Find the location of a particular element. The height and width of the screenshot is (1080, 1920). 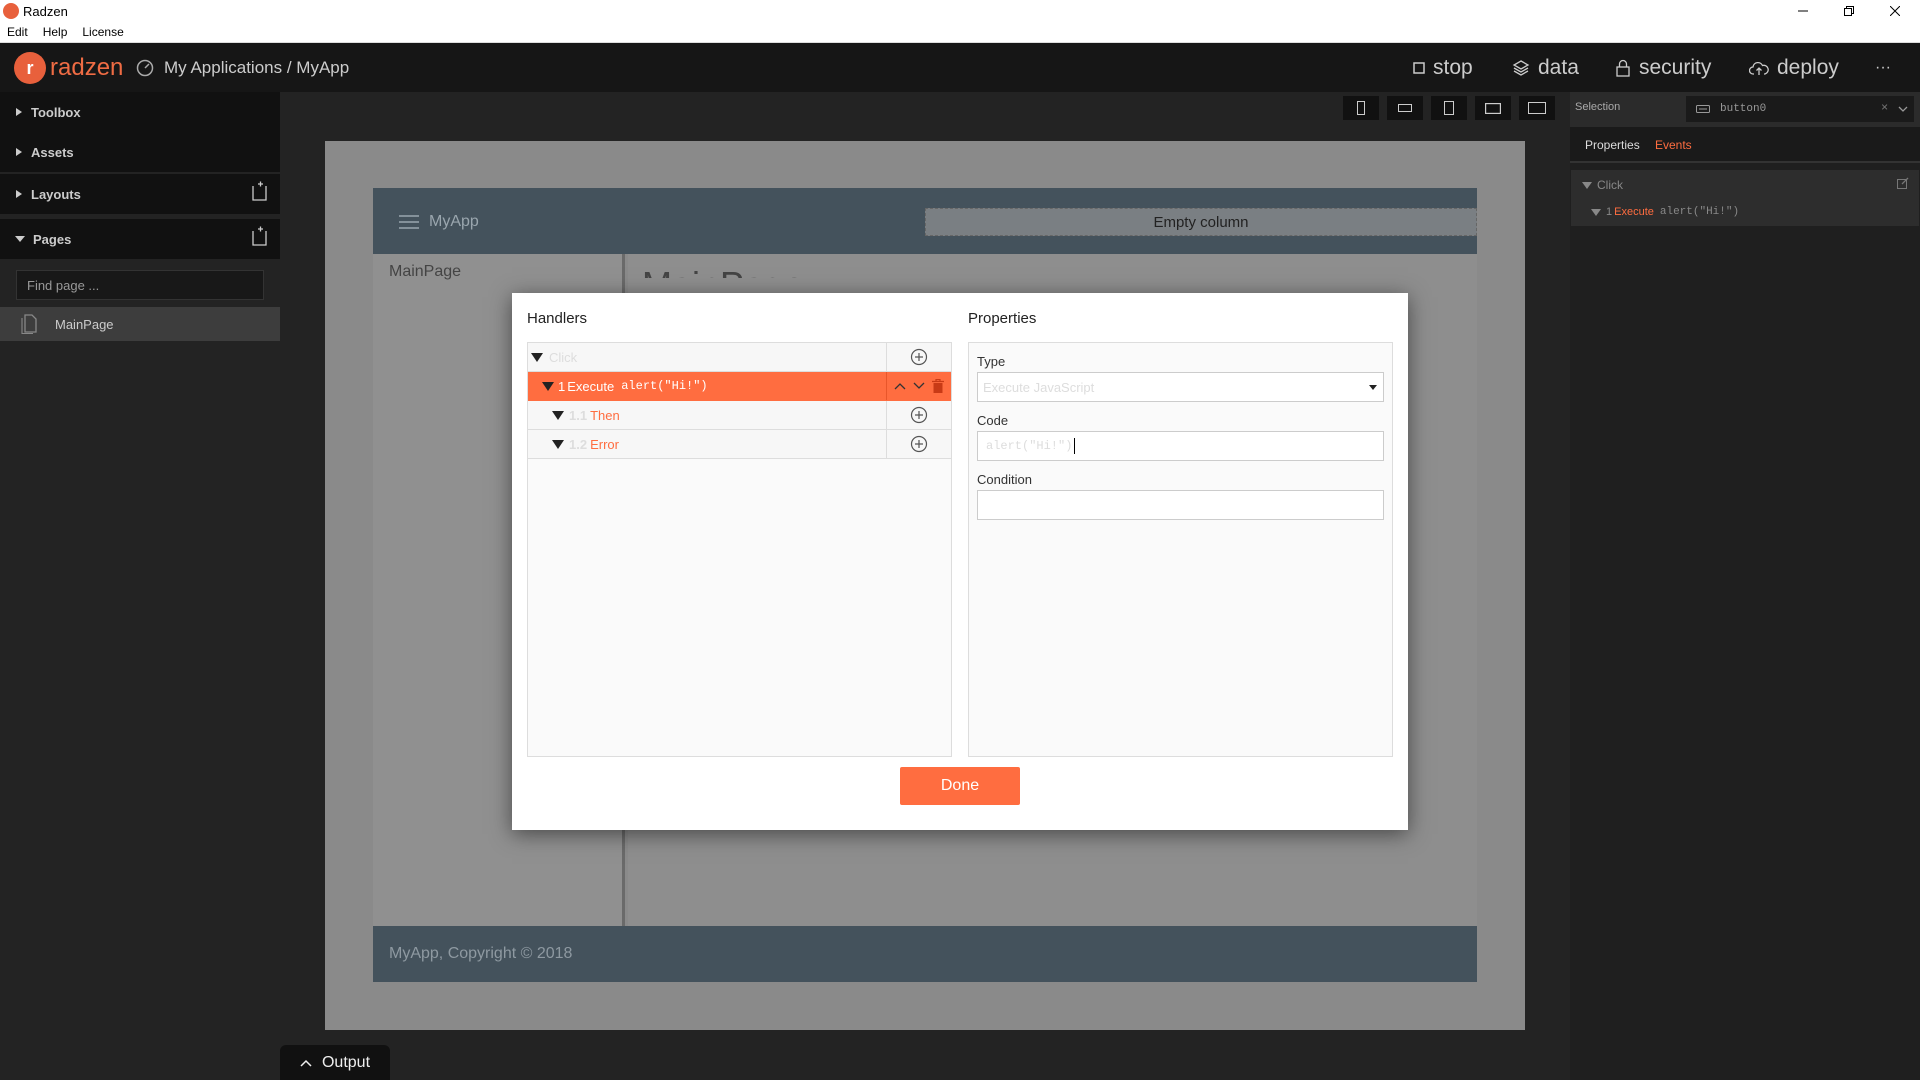

type-value: Execute JavaScript is located at coordinates (1039, 387).